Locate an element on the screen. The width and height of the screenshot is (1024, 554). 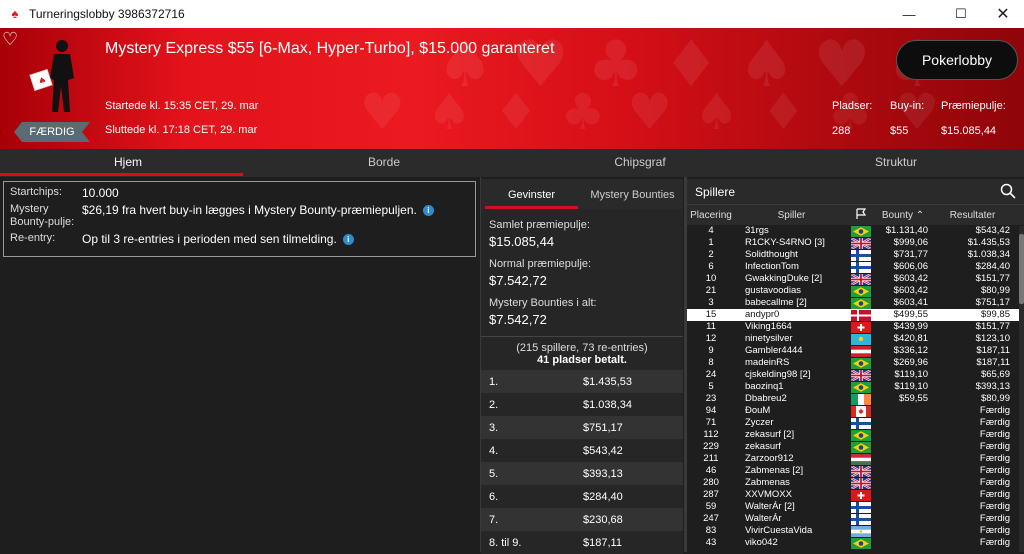
player-row: 15 andypr0 $499,55 $99,85 is located at coordinates (855, 315).